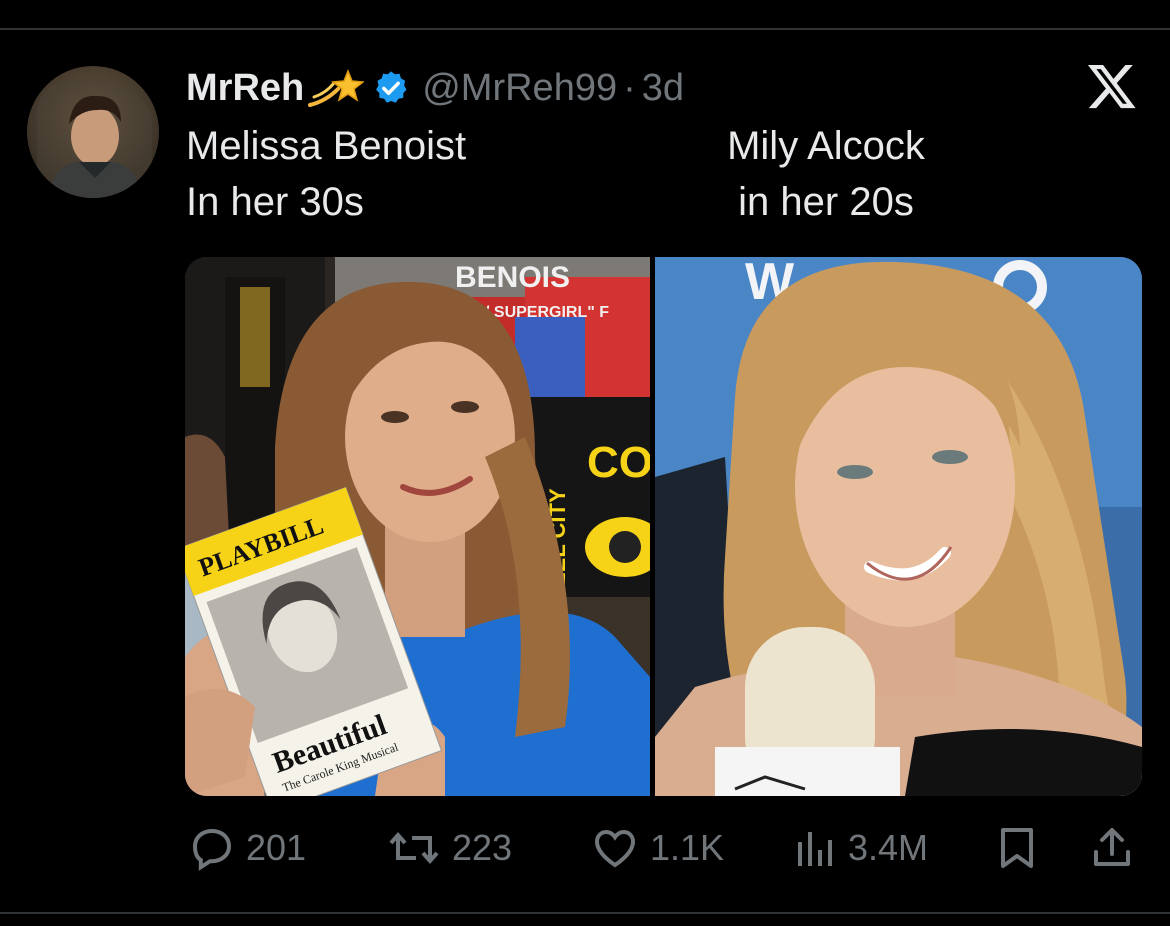 This screenshot has width=1170, height=926. I want to click on action-bar: 201 223 1.1K 3.4M, so click(585, 848).